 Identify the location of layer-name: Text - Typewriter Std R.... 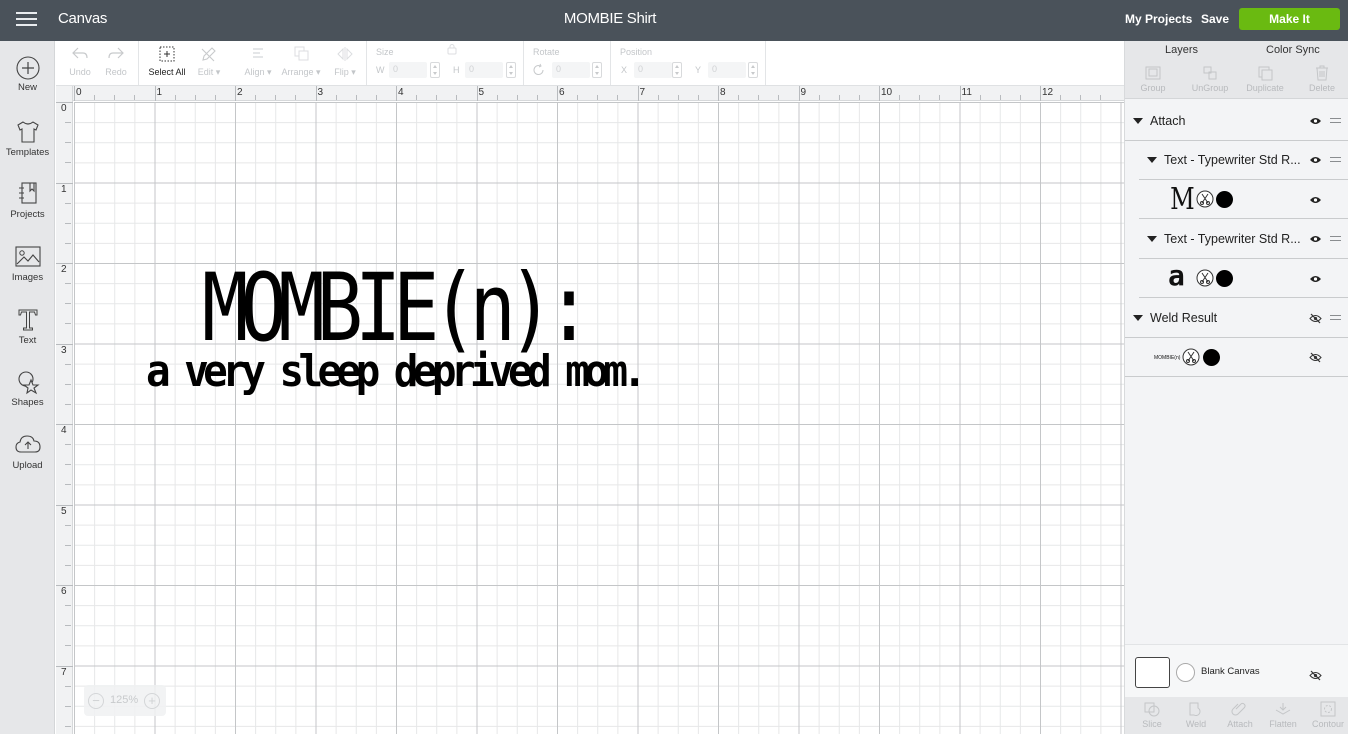
(1232, 160).